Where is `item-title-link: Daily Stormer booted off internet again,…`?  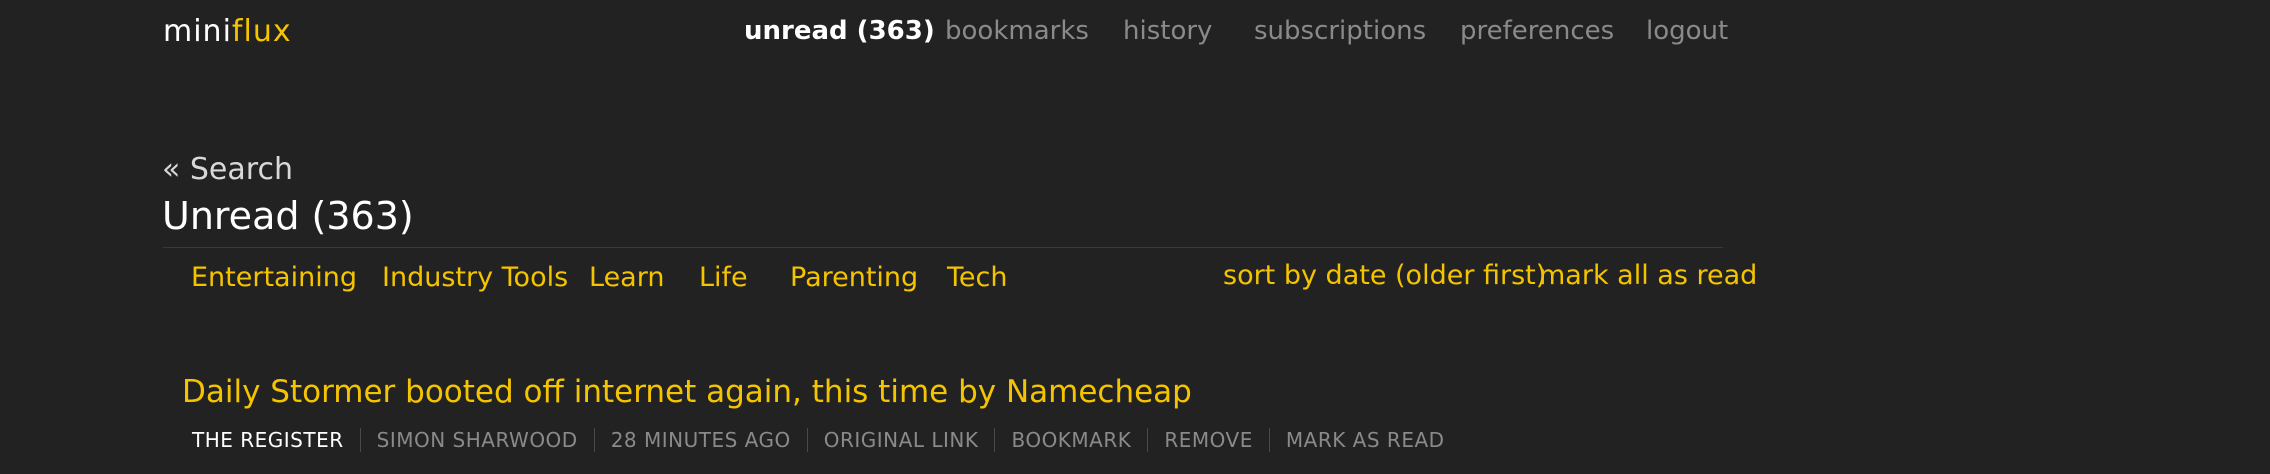 item-title-link: Daily Stormer booted off internet again,… is located at coordinates (687, 392).